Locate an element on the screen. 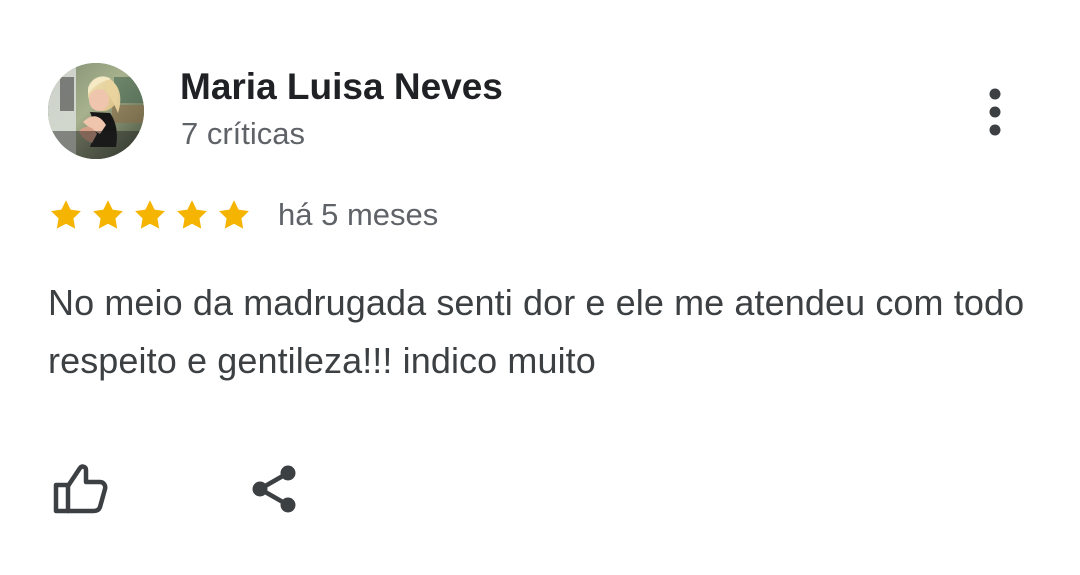 This screenshot has width=1080, height=575. review-count: 7 críticas is located at coordinates (243, 133).